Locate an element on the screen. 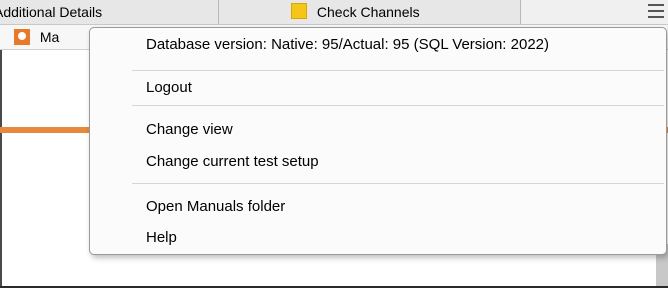 Image resolution: width=668 pixels, height=288 pixels. tab-additional-details-label: Additional Details is located at coordinates (51, 12).